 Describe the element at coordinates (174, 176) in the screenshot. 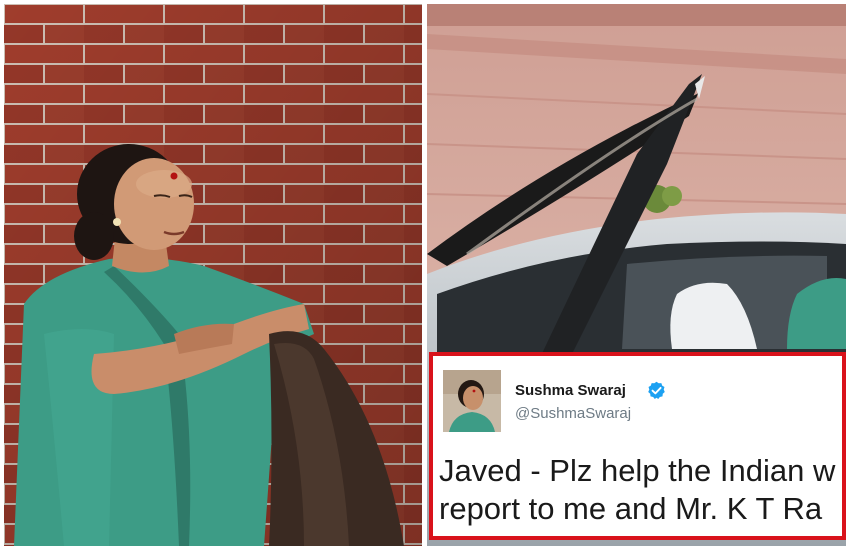

I see `bindi` at that location.